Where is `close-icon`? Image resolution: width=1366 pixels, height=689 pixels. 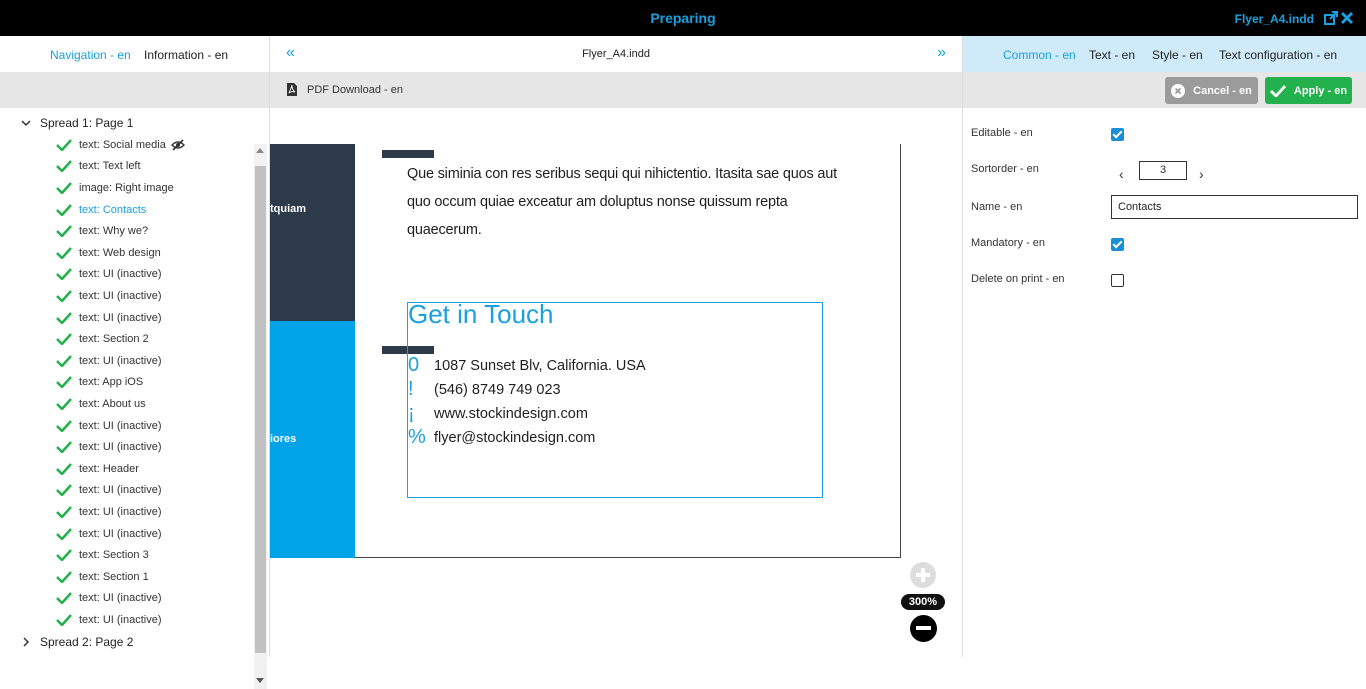 close-icon is located at coordinates (1347, 18).